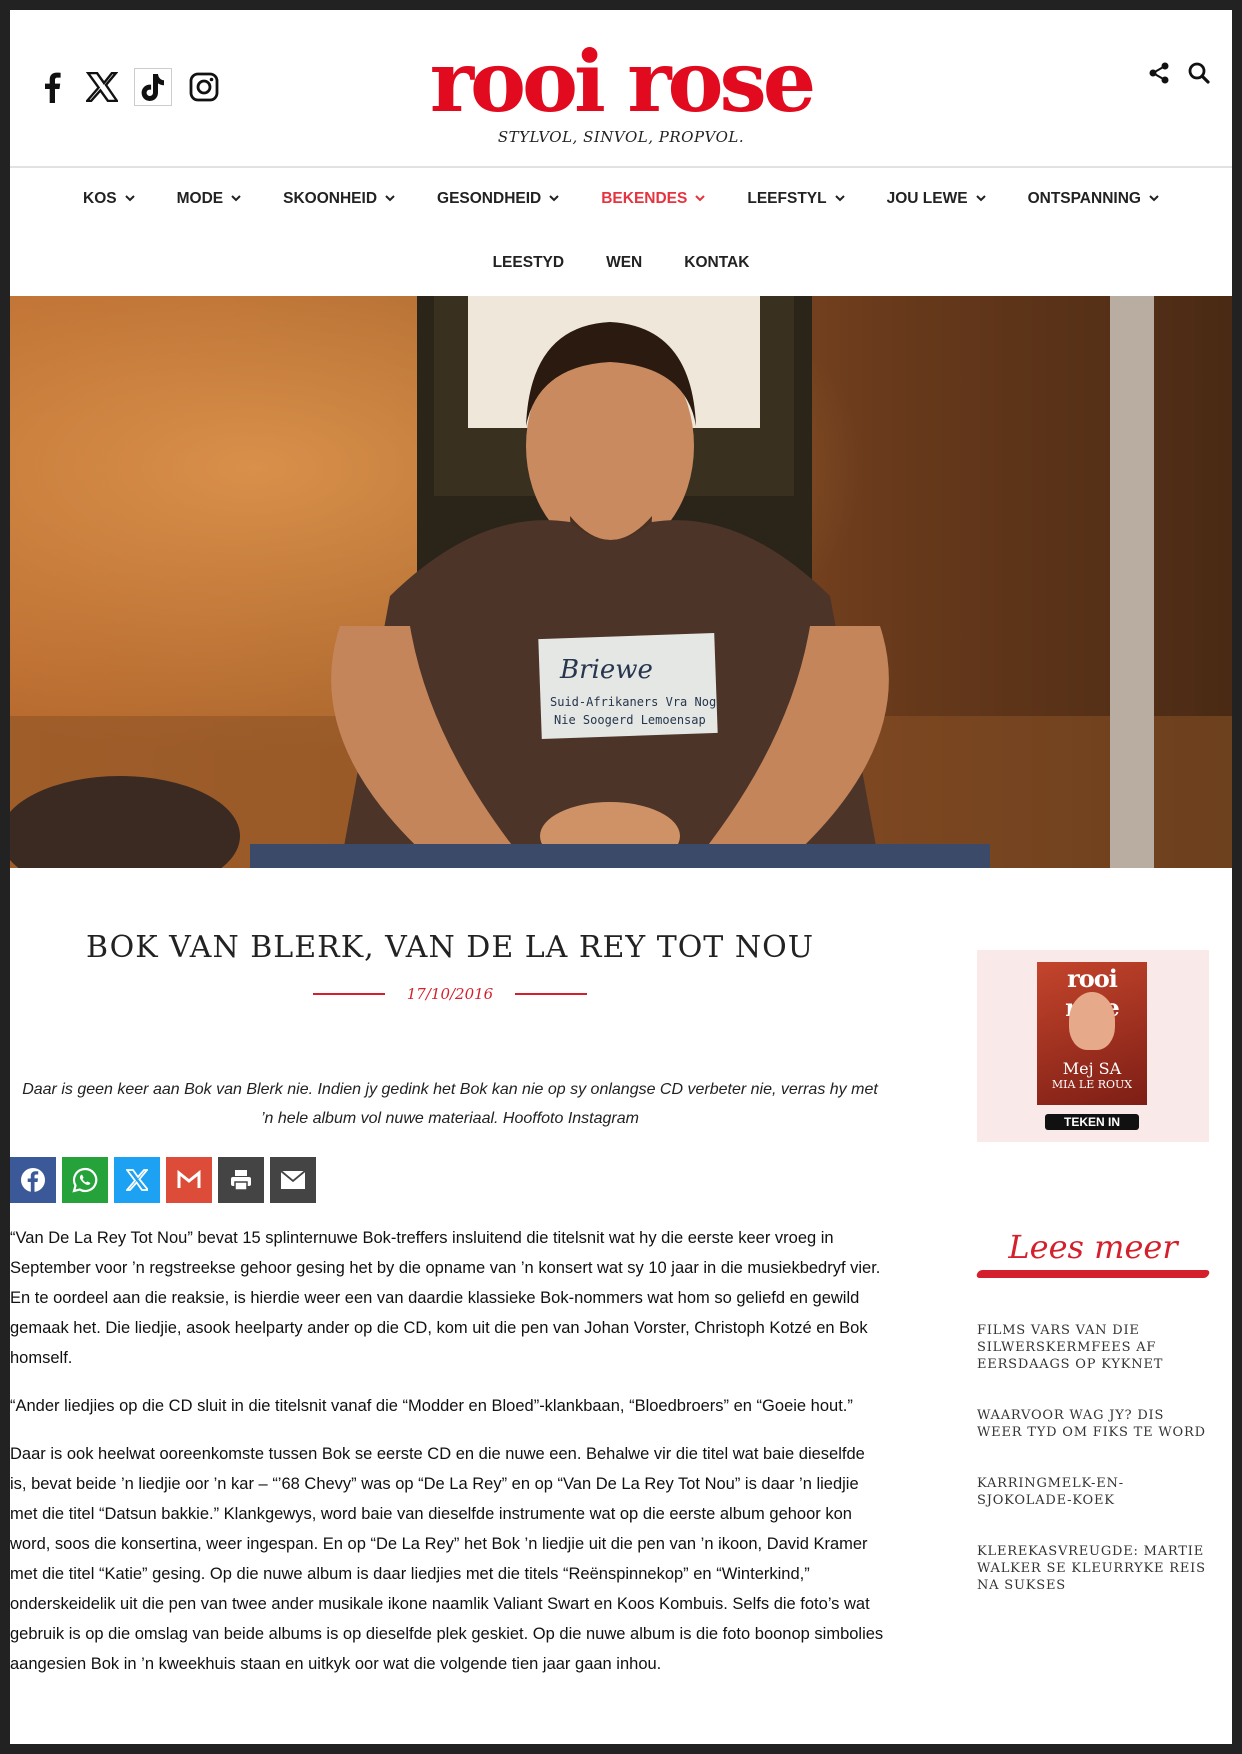 This screenshot has width=1242, height=1754. I want to click on shirt-label-line-2: Nie Soogerd Lemoensap, so click(630, 720).